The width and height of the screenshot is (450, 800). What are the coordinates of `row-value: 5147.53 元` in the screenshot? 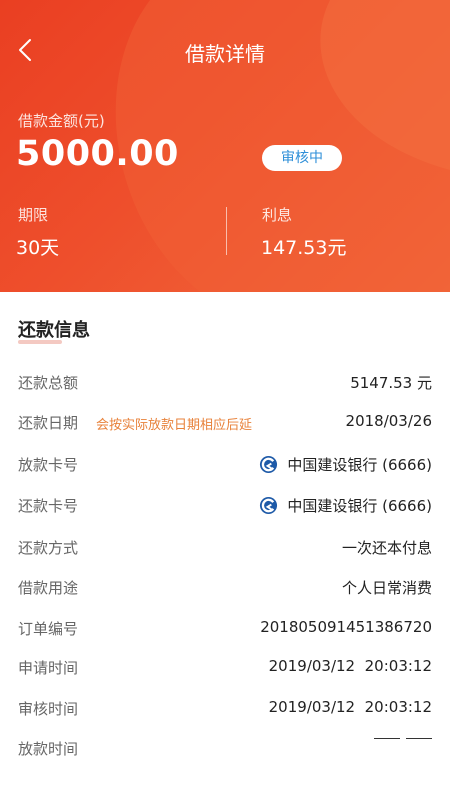 It's located at (391, 383).